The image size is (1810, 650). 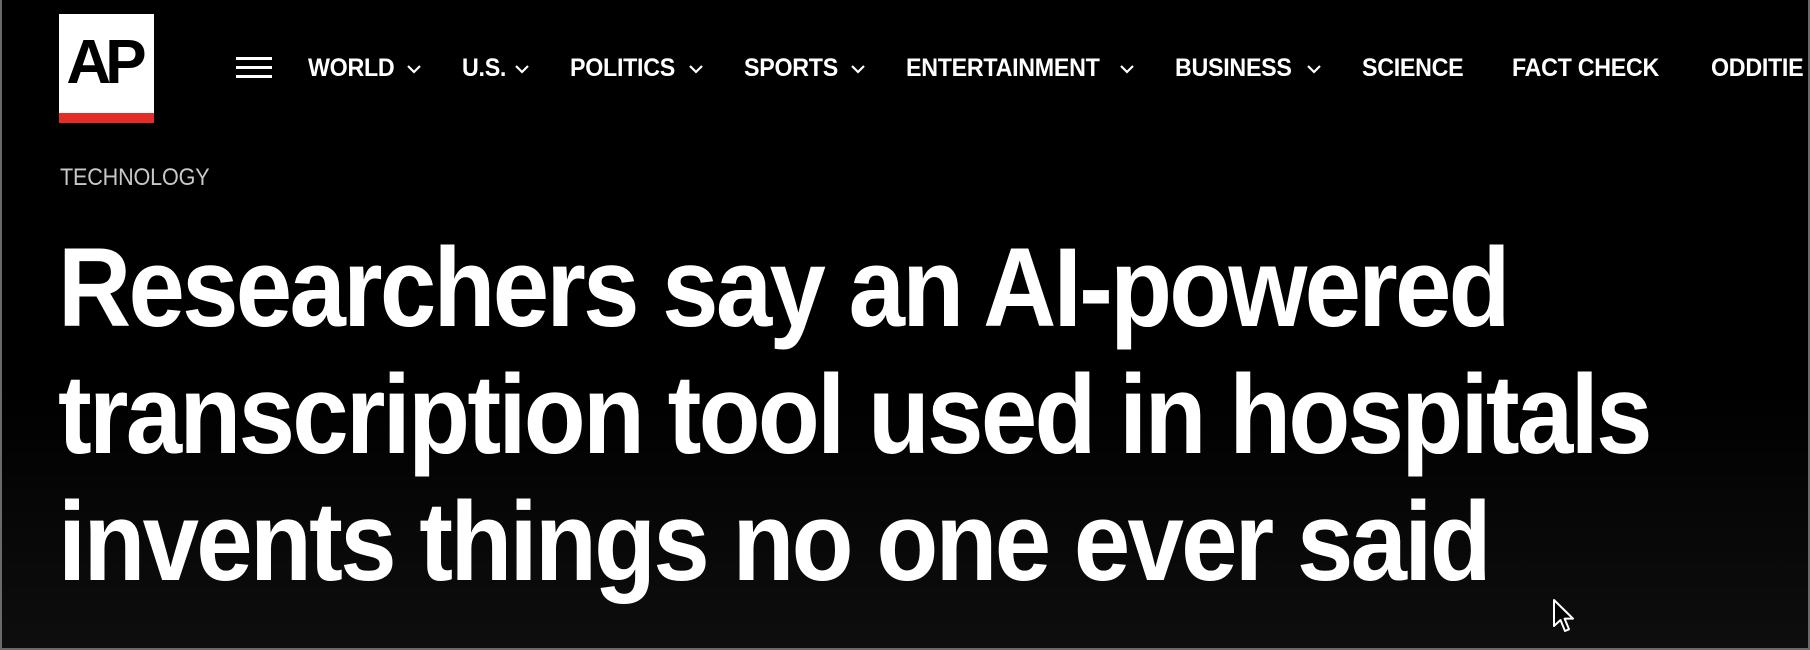 What do you see at coordinates (1234, 67) in the screenshot?
I see `nav-item-label: BUSINESS` at bounding box center [1234, 67].